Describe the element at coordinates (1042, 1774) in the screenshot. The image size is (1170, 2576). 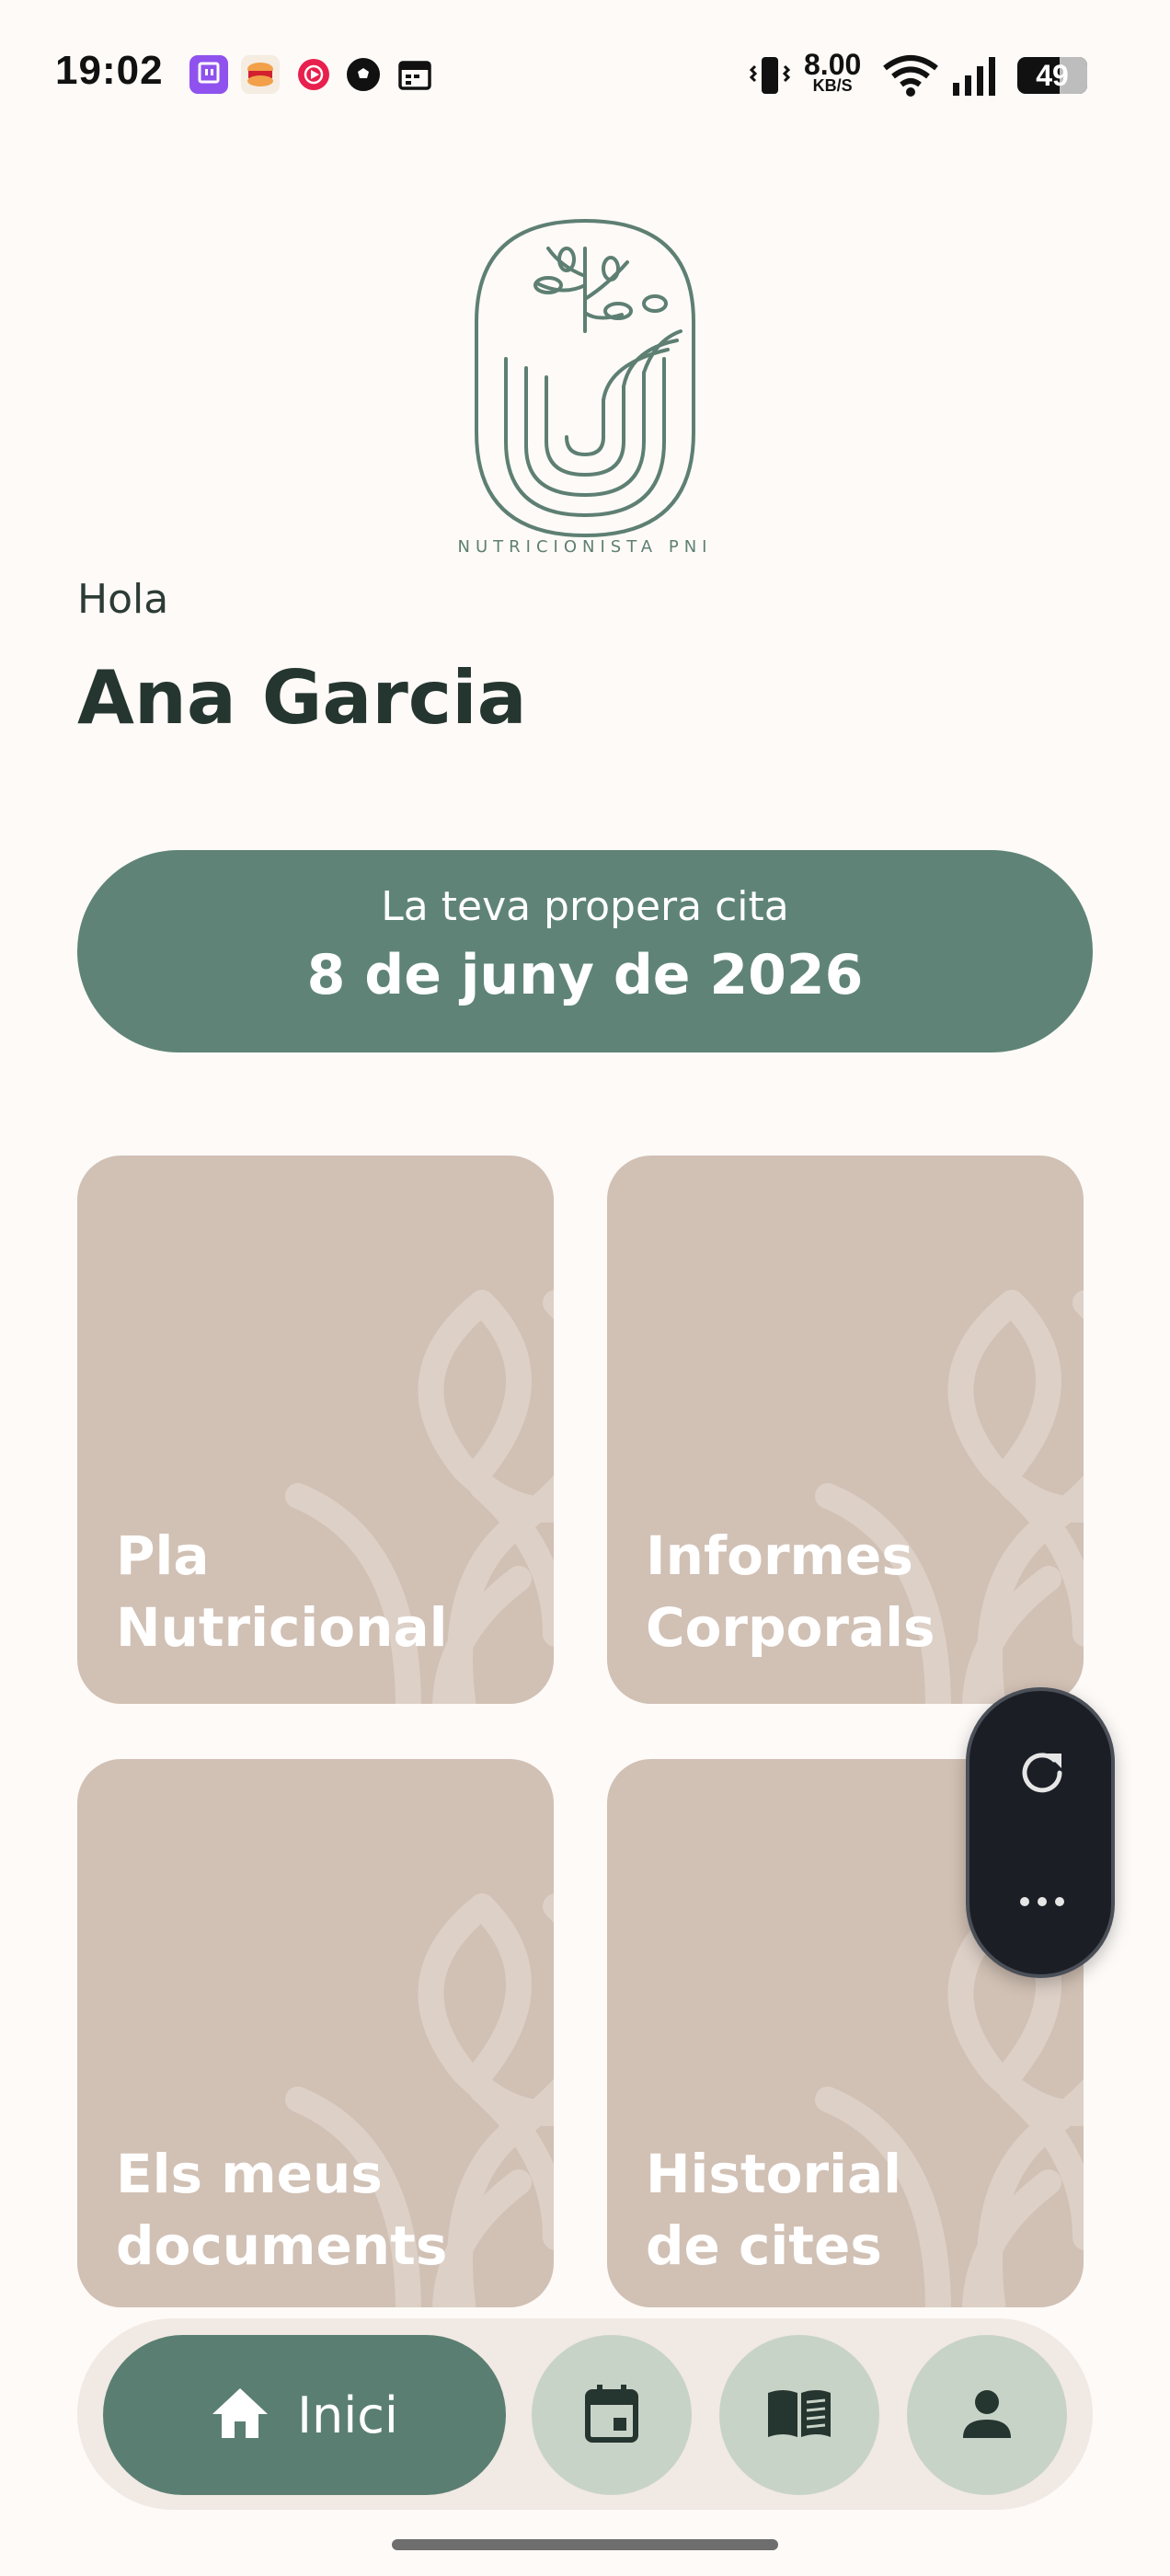
I see `refresh-icon` at that location.